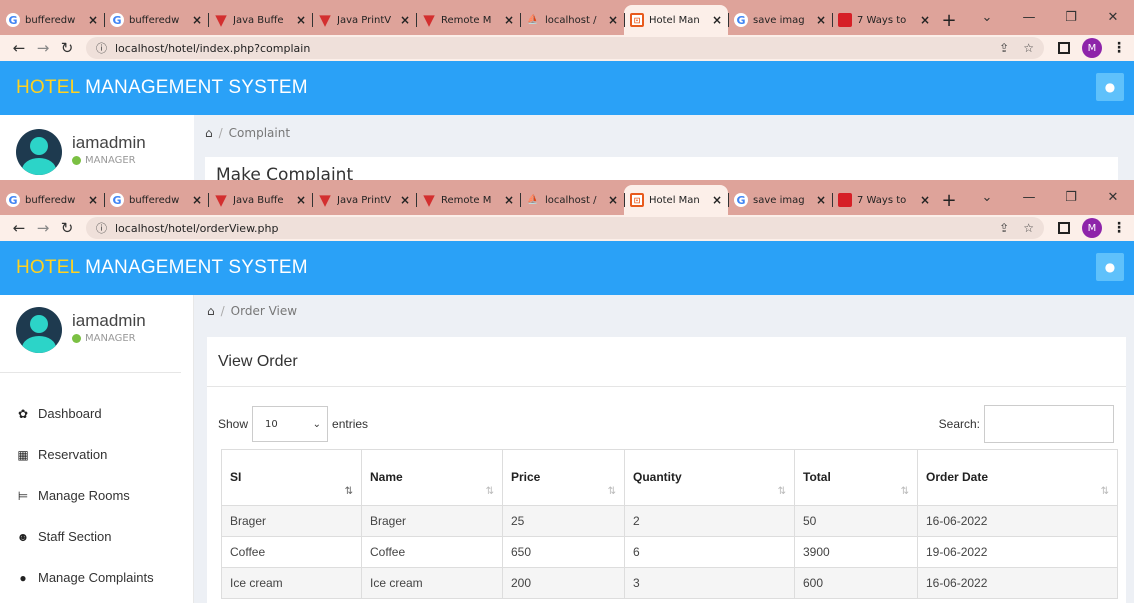  Describe the element at coordinates (709, 477) in the screenshot. I see `column-header-quantity: Quantity ⇅` at that location.